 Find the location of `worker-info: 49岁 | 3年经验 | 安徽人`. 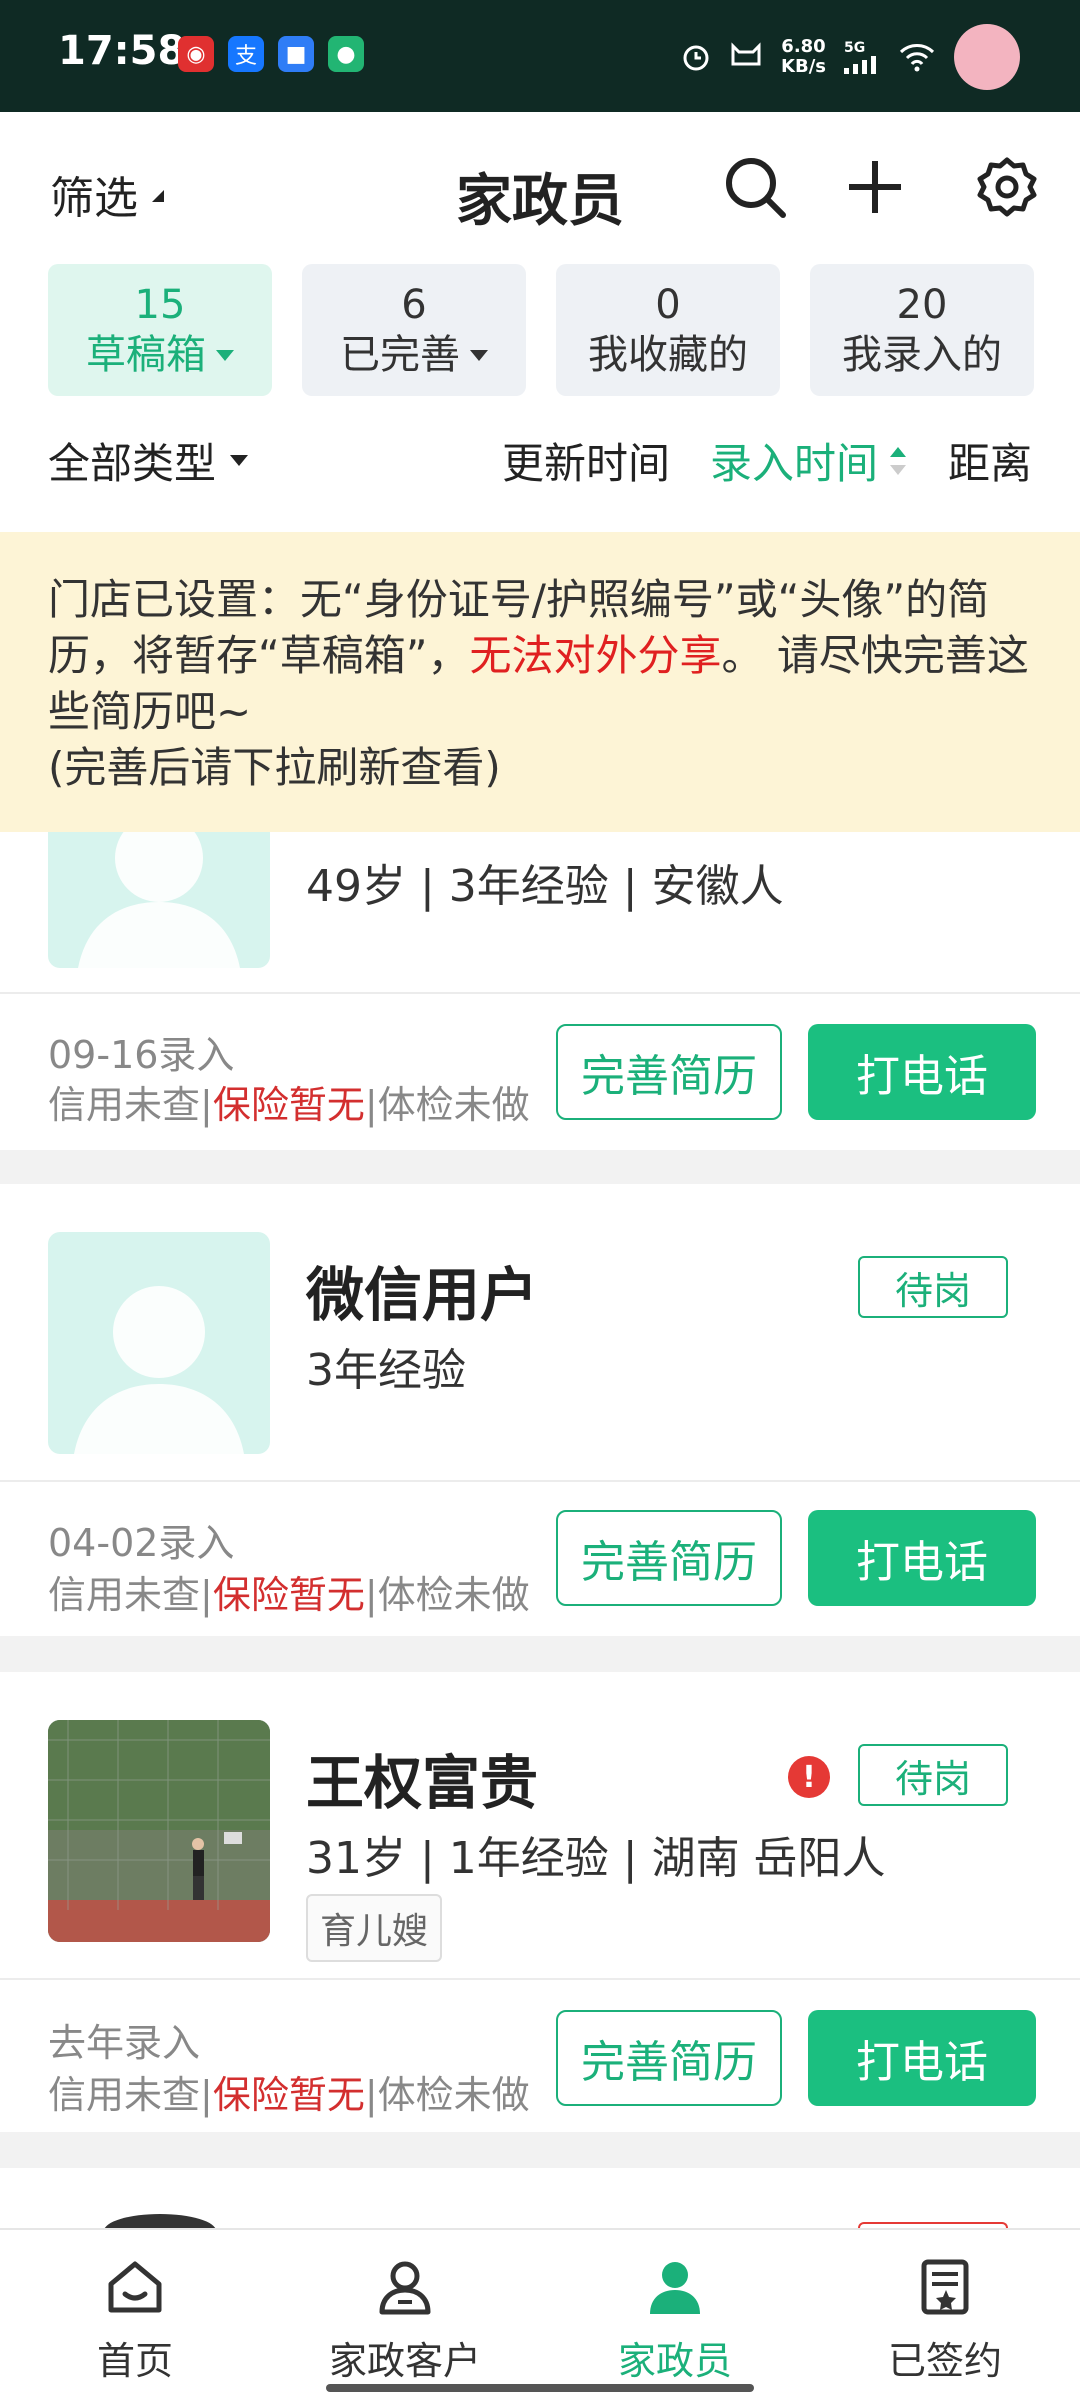

worker-info: 49岁 | 3年经验 | 安徽人 is located at coordinates (545, 886).